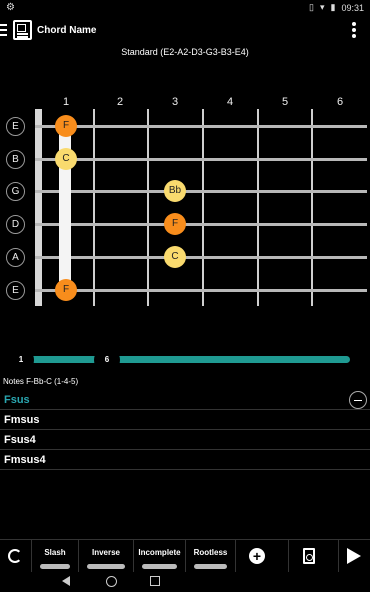 The width and height of the screenshot is (370, 592). I want to click on nut, so click(38, 207).